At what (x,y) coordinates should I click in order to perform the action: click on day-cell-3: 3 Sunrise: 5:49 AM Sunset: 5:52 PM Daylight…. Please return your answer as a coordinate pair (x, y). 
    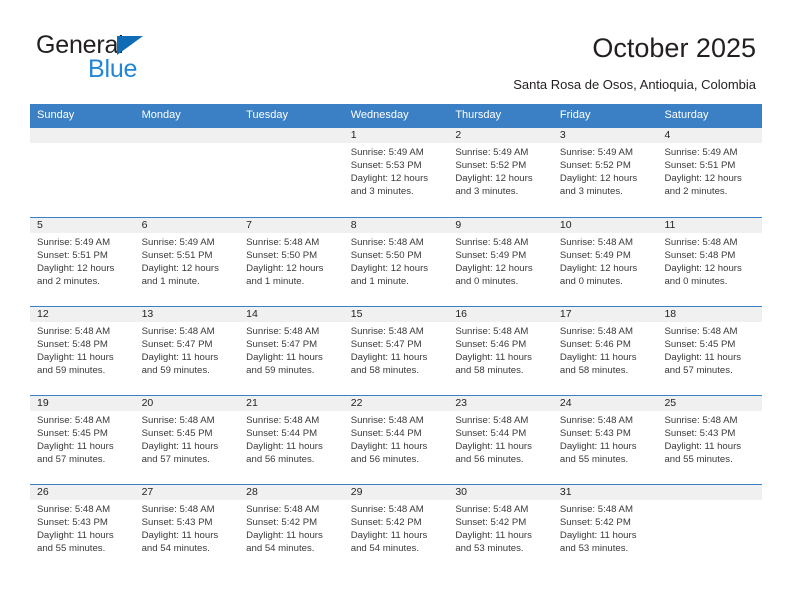
    Looking at the image, I should click on (605, 172).